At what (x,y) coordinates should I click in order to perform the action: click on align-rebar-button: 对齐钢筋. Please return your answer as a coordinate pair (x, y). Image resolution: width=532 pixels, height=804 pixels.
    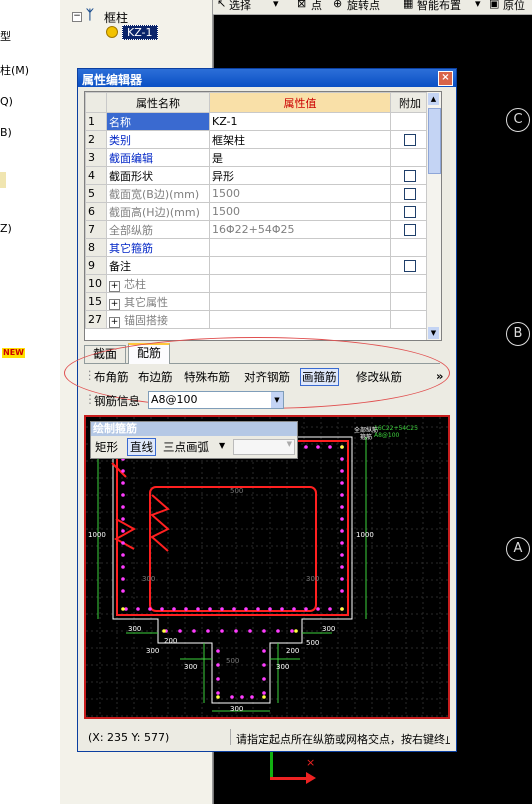
    Looking at the image, I should click on (267, 377).